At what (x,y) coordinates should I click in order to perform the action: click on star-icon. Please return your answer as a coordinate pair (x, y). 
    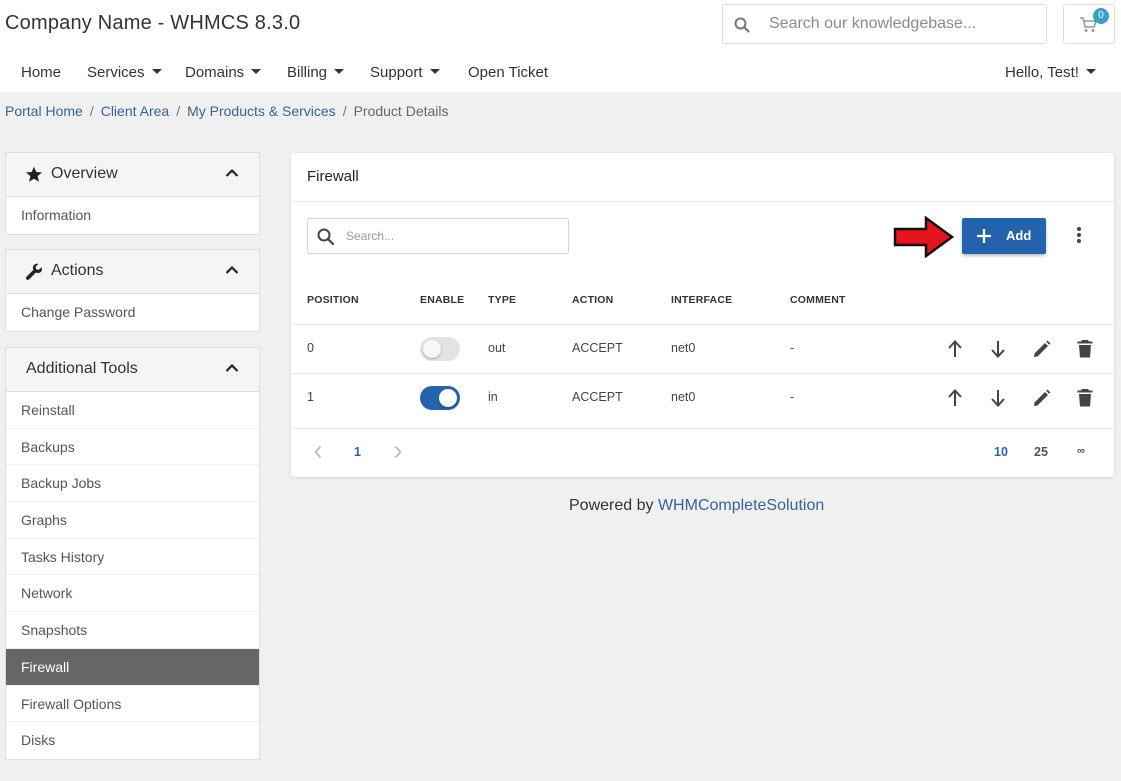
    Looking at the image, I should click on (34, 174).